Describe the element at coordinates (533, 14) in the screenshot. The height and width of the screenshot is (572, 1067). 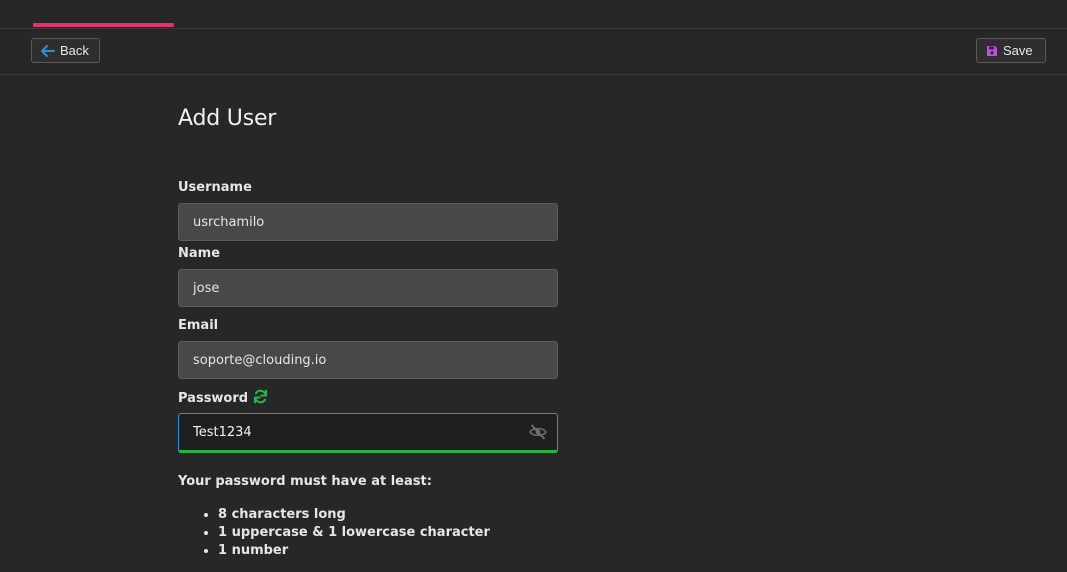
I see `progress-bar` at that location.